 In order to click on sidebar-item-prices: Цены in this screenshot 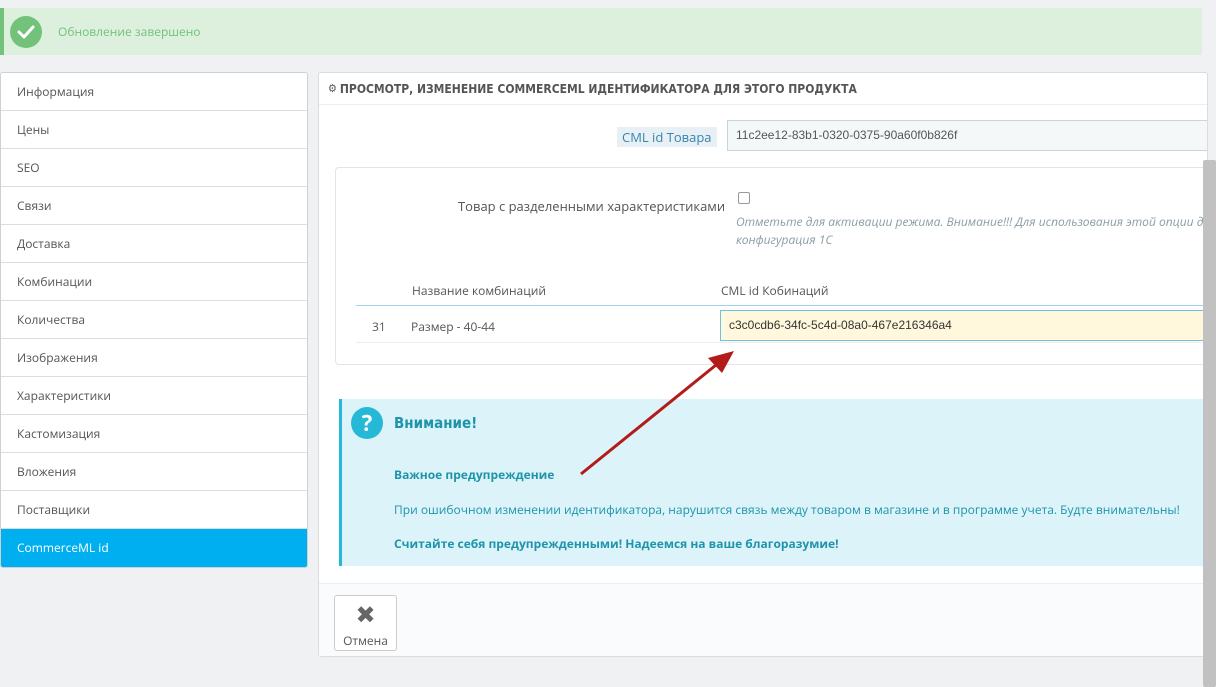, I will do `click(154, 130)`.